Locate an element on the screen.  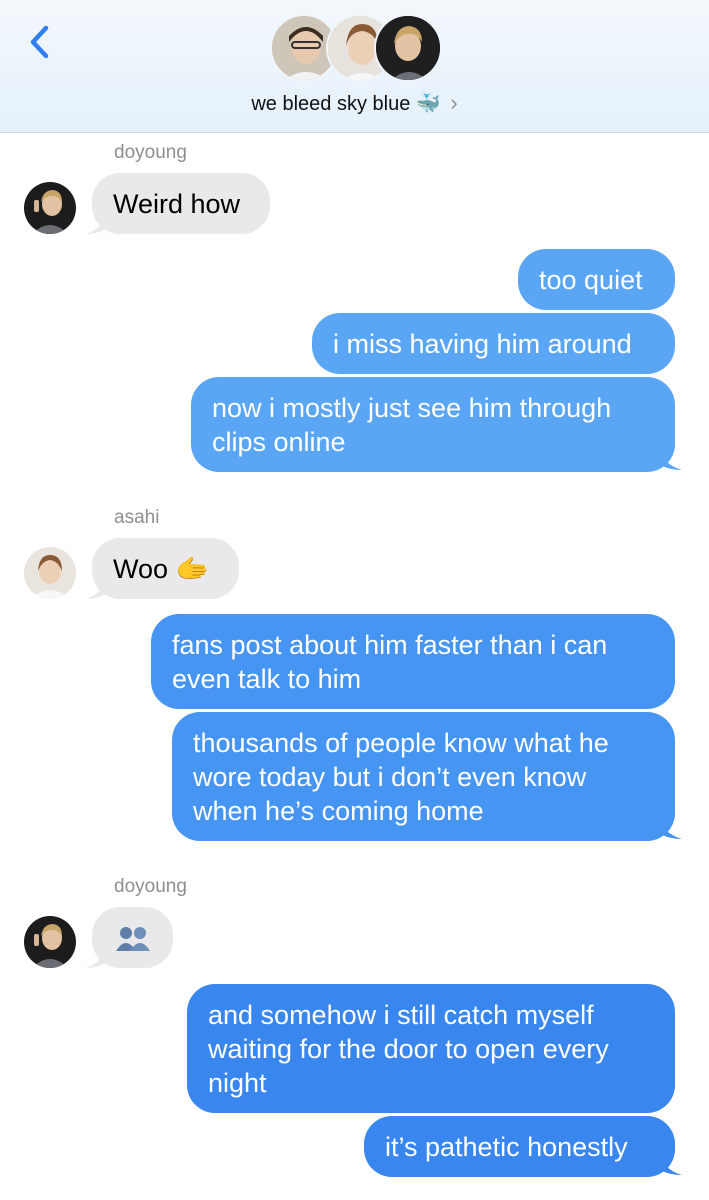
message-text: i miss having him around is located at coordinates (482, 343).